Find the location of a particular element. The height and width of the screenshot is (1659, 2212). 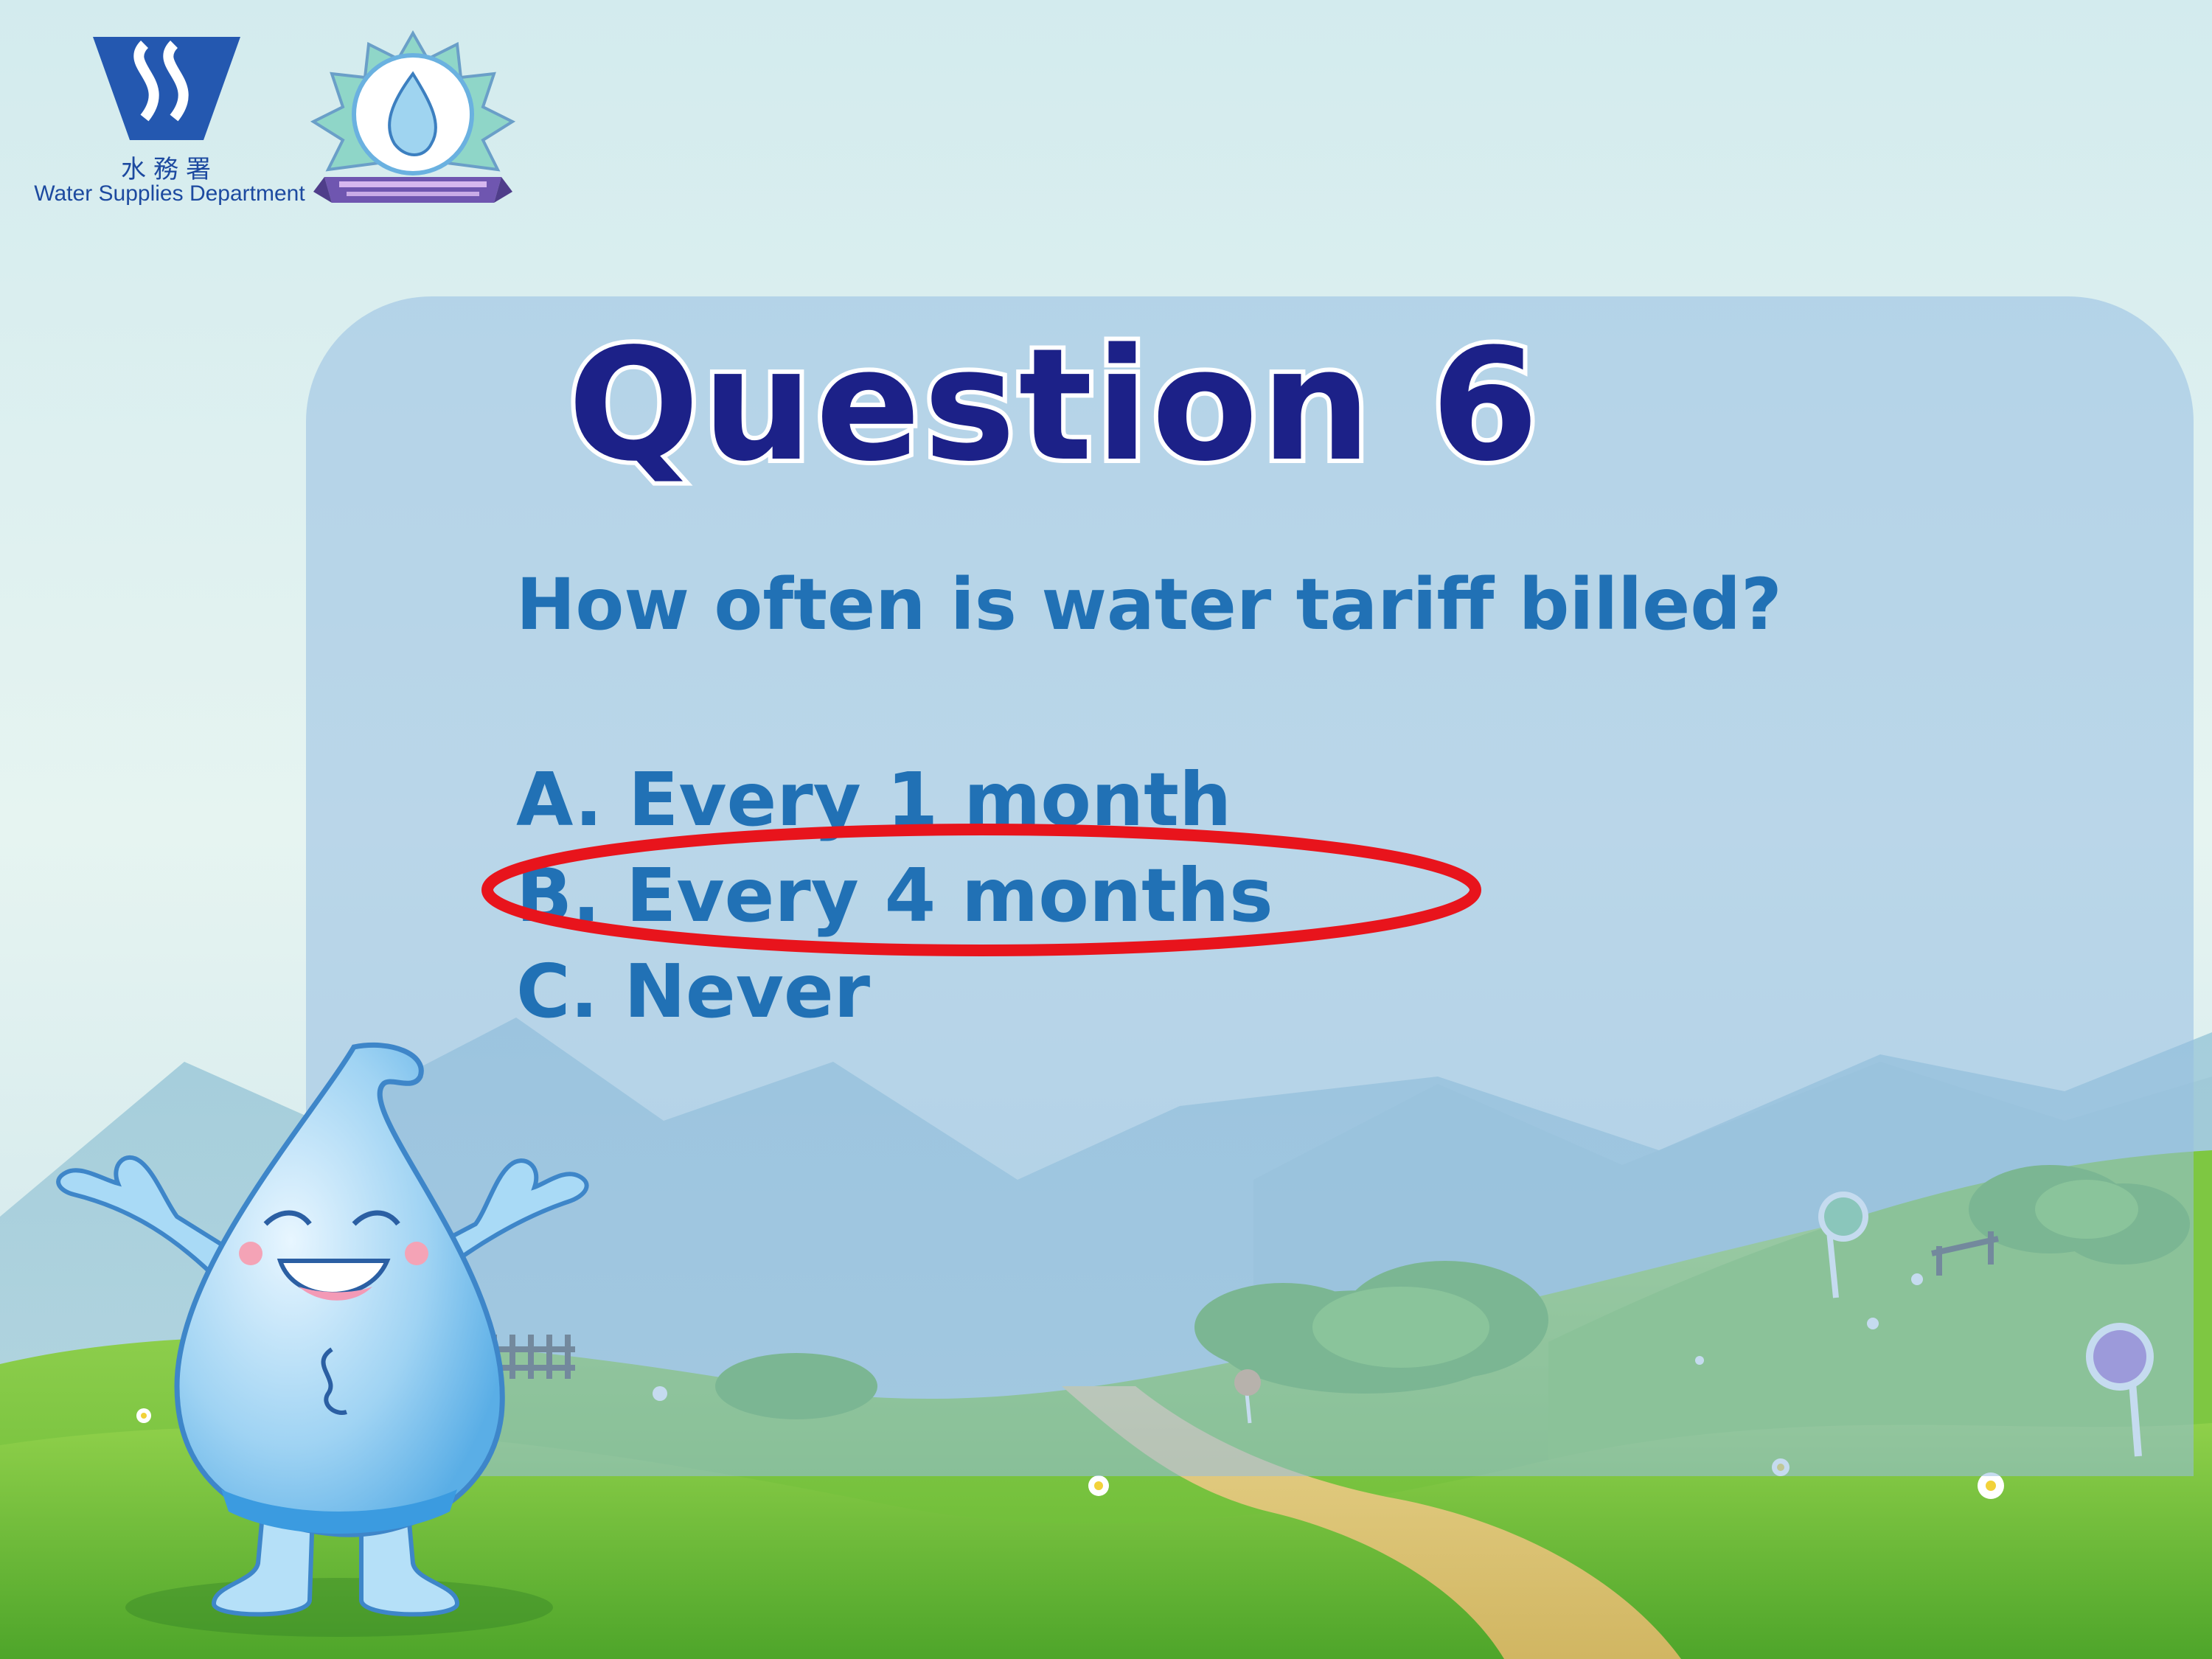

wsd-logo: 水務署 Water Supplies Department is located at coordinates (169, 125).